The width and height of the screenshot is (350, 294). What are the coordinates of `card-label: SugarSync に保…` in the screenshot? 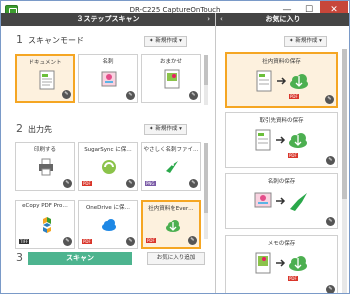 It's located at (108, 150).